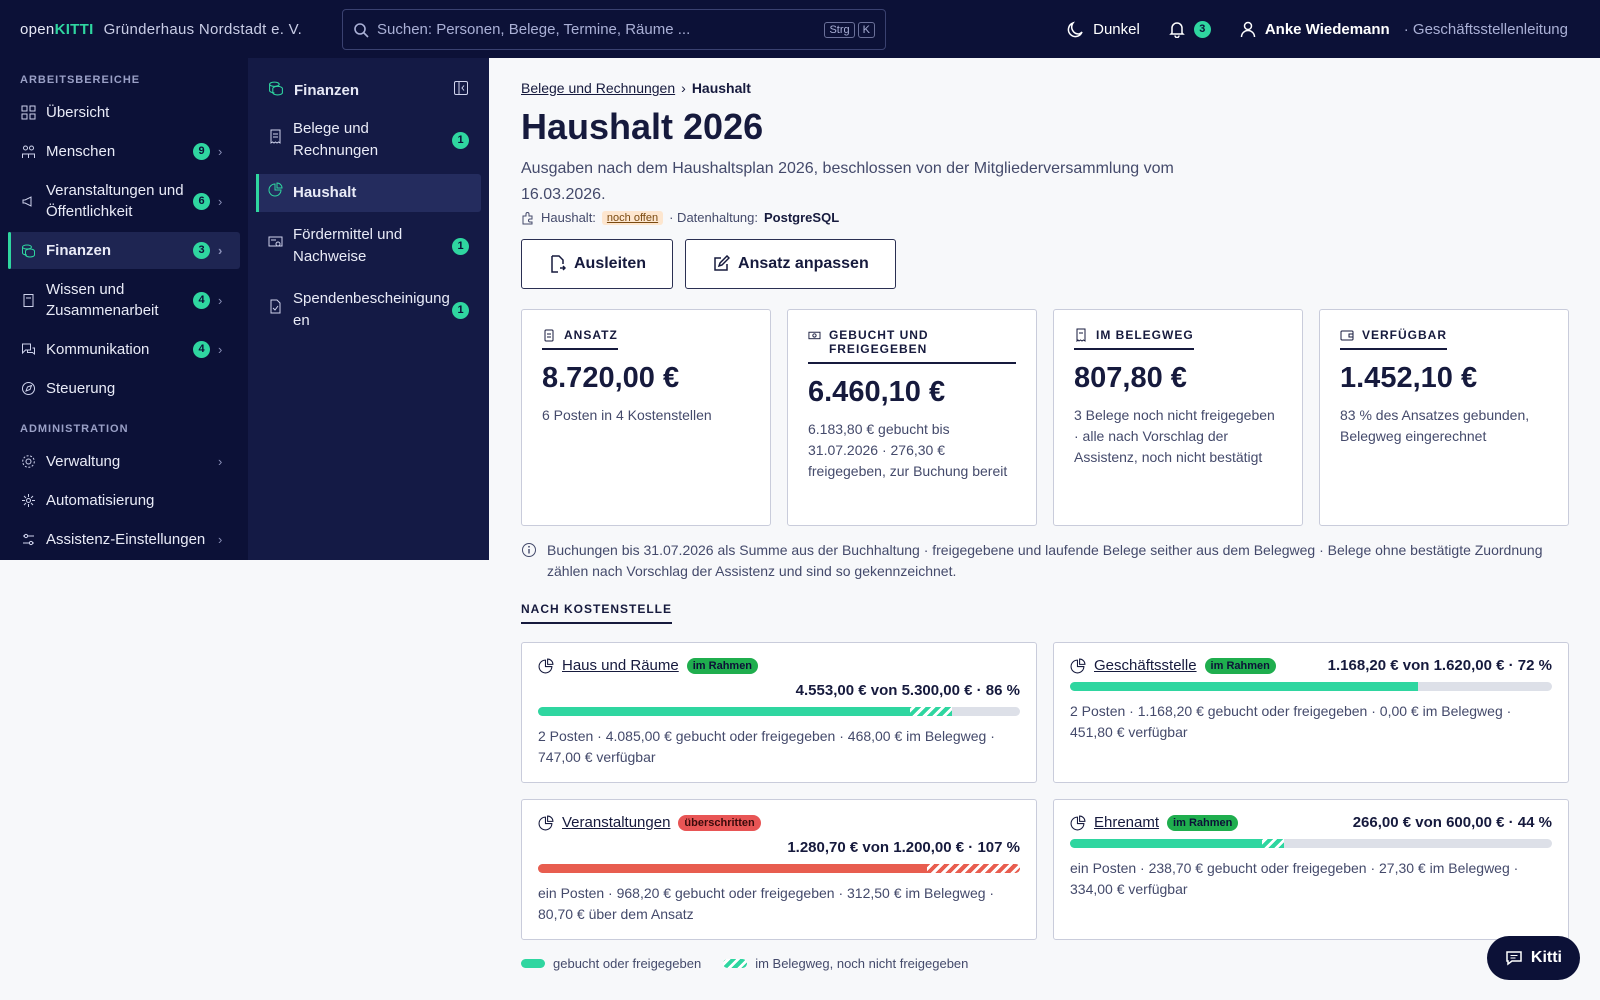 The height and width of the screenshot is (1000, 1600). I want to click on people-icon, so click(28, 152).